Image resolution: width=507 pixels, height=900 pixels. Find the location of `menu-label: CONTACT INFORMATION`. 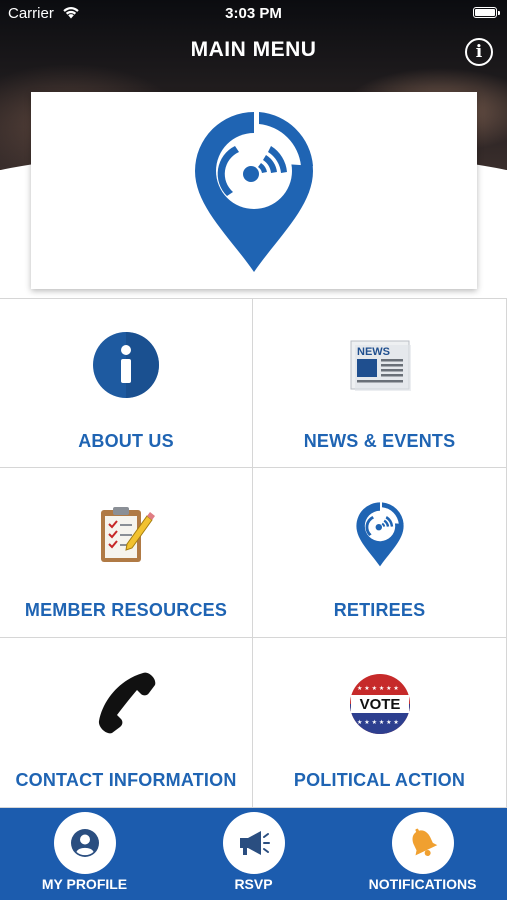

menu-label: CONTACT INFORMATION is located at coordinates (126, 780).